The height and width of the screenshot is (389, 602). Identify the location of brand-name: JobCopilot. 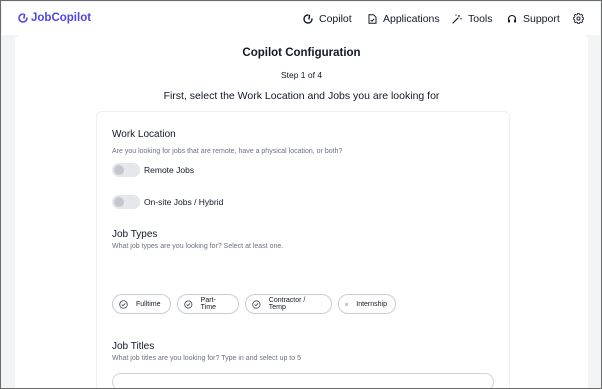
(61, 18).